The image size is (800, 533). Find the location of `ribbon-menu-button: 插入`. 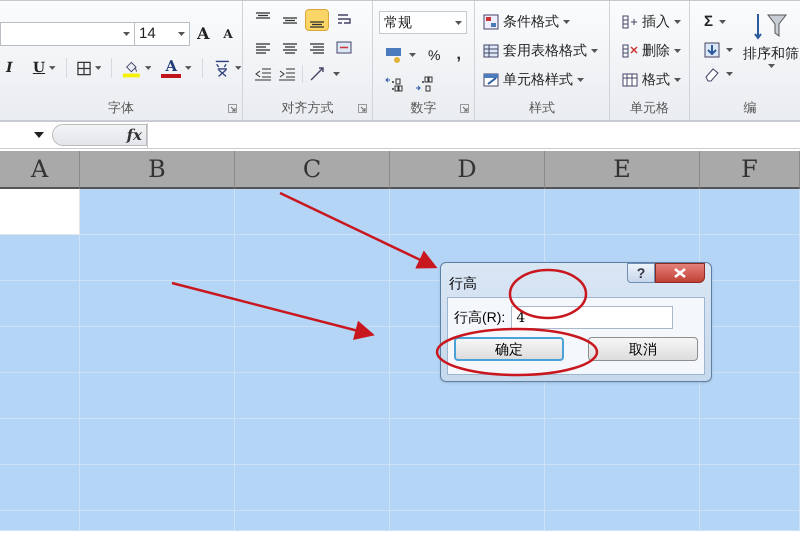

ribbon-menu-button: 插入 is located at coordinates (655, 21).